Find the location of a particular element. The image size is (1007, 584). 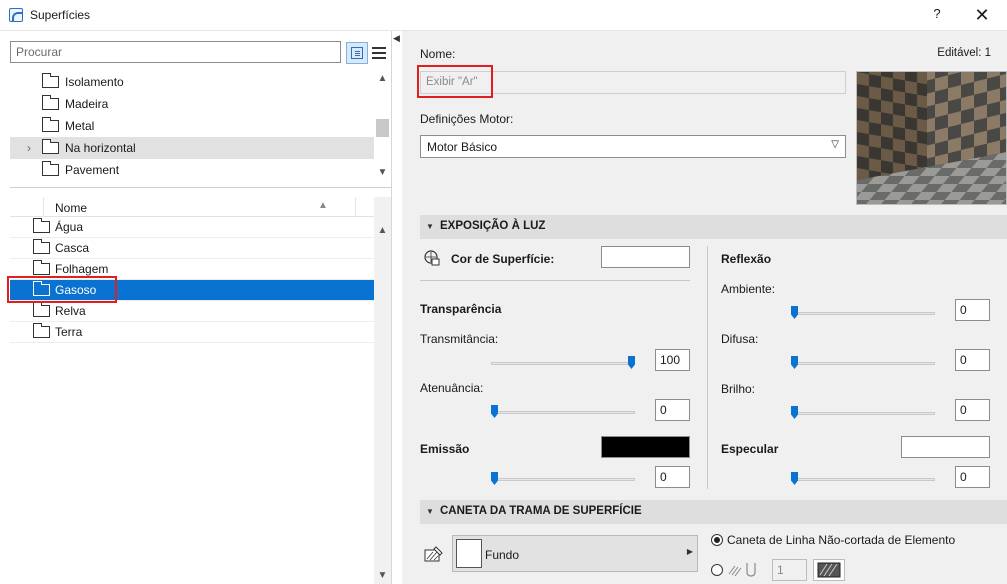

list-view-button is located at coordinates (379, 53).